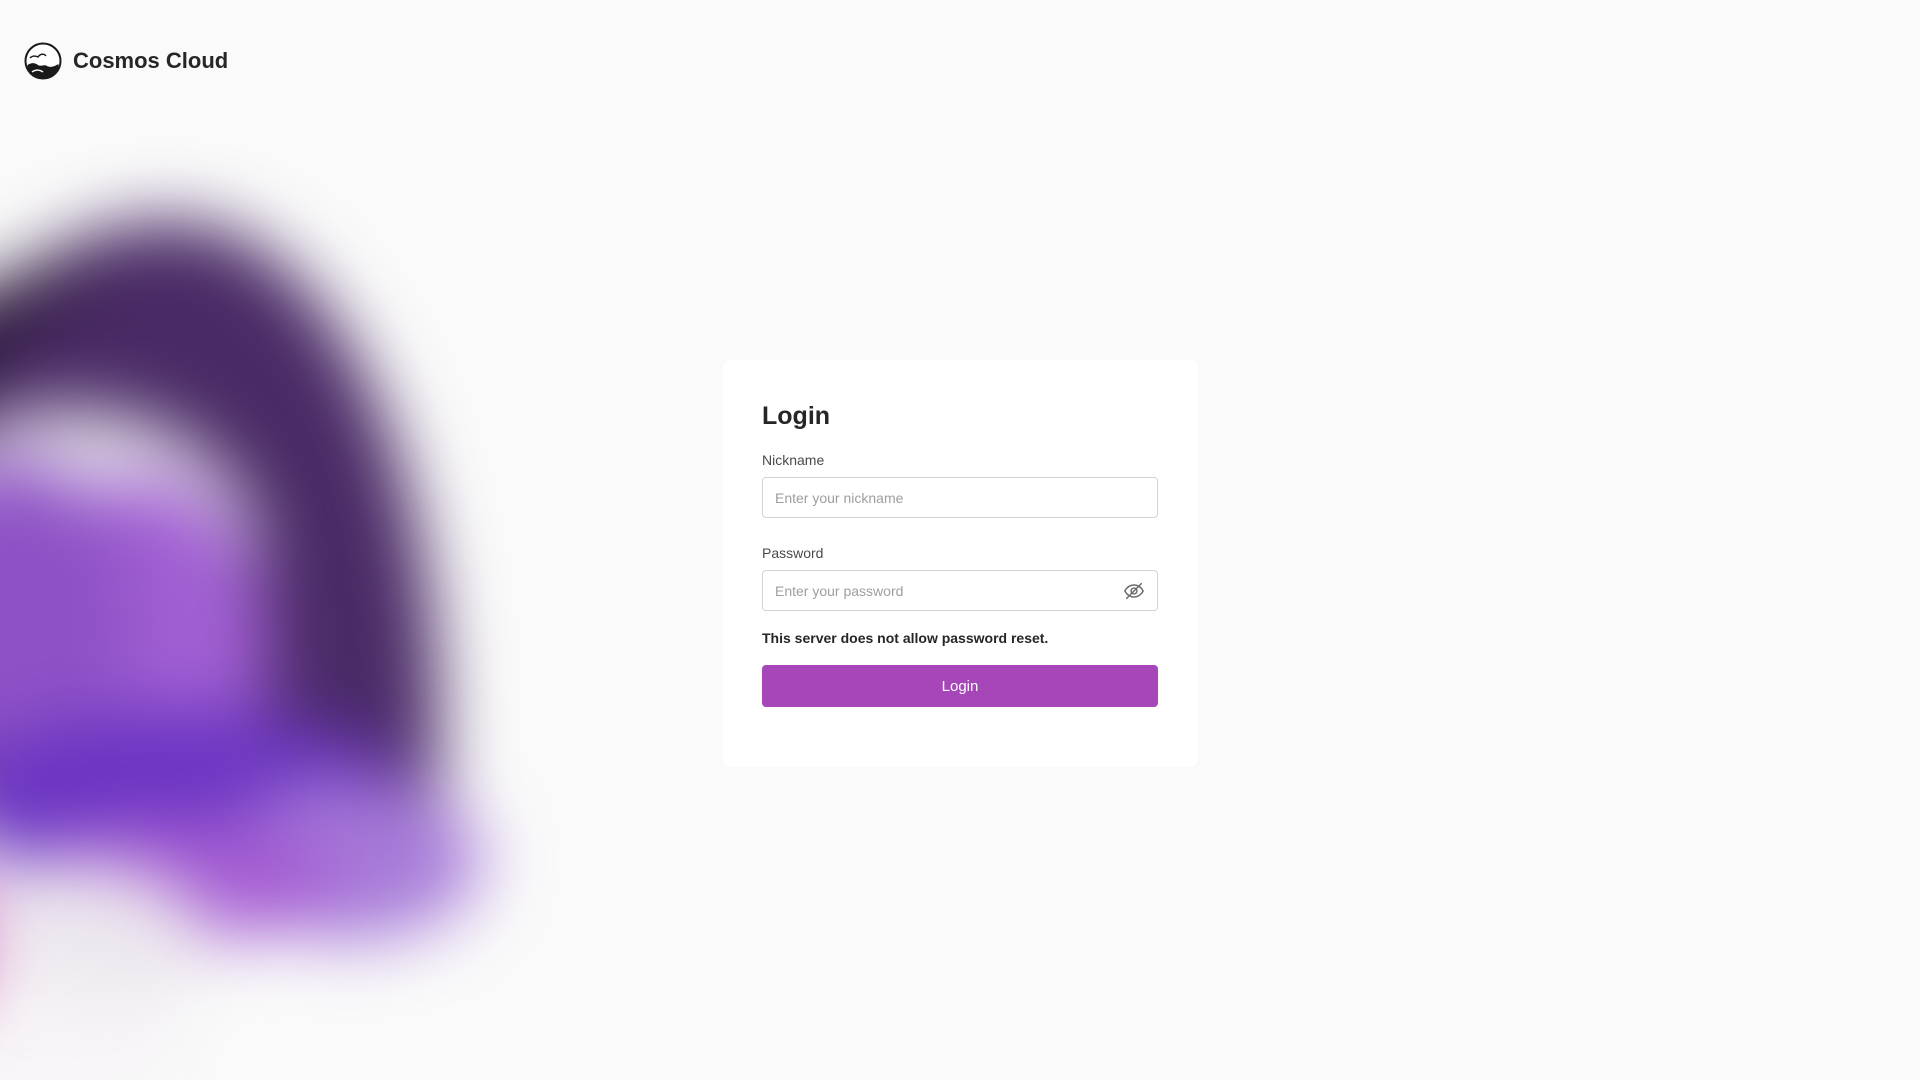 The image size is (1920, 1080). I want to click on brand-name: Cosmos Cloud, so click(151, 60).